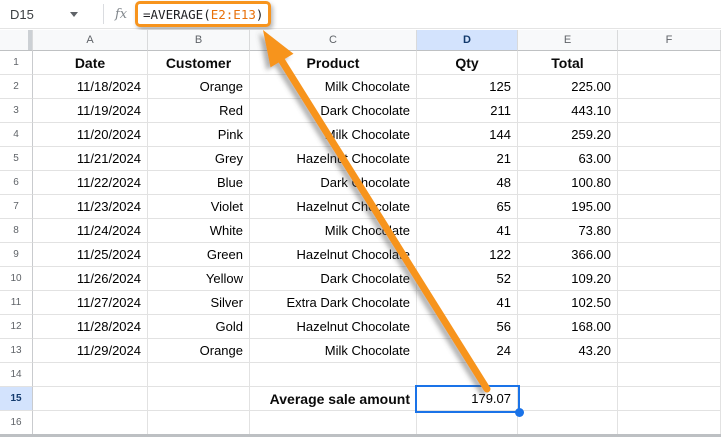  I want to click on cell-B2: Orange, so click(199, 87).